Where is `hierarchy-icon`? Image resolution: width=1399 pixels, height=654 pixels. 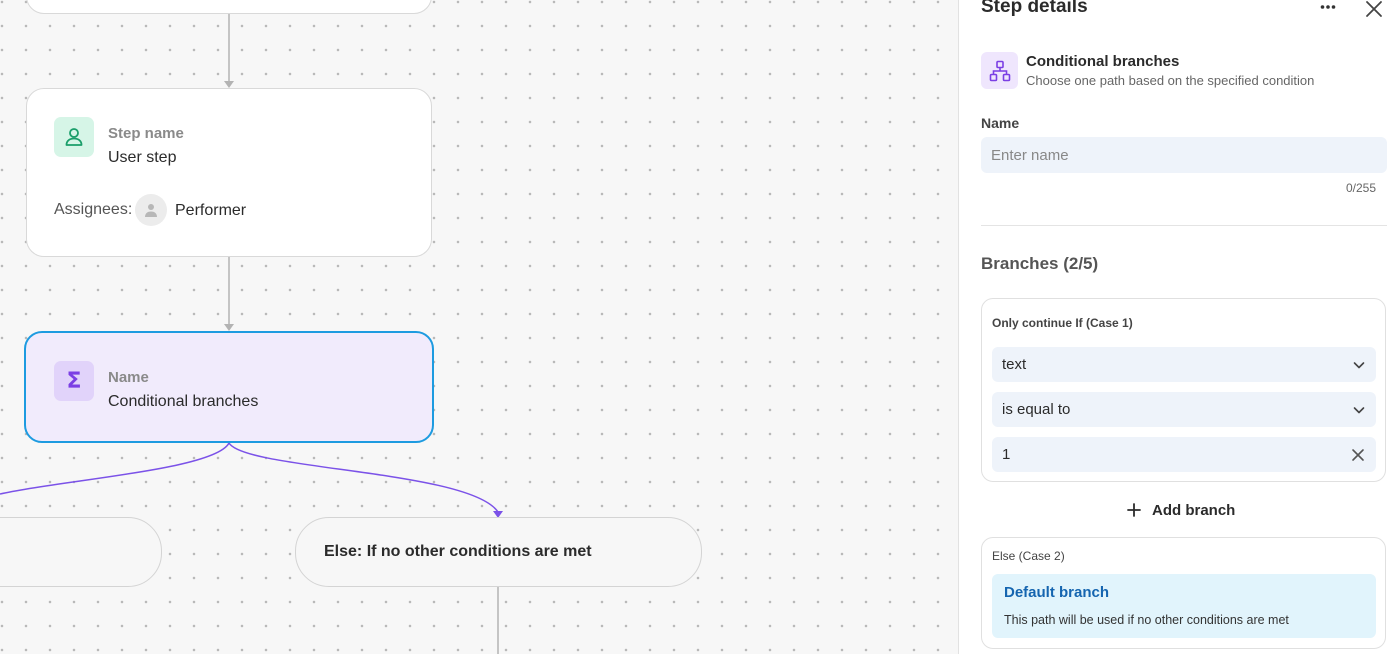
hierarchy-icon is located at coordinates (999, 70).